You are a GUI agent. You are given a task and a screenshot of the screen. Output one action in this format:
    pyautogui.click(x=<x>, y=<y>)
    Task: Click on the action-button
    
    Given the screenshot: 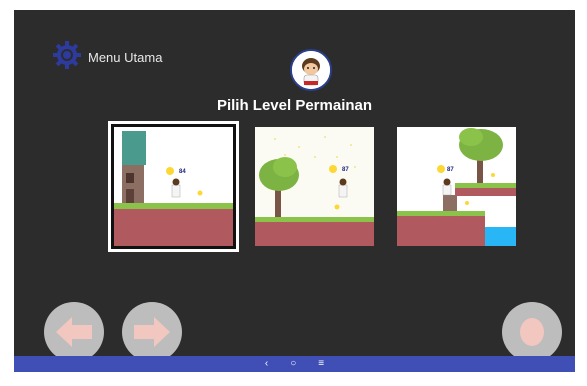 What is the action you would take?
    pyautogui.click(x=532, y=332)
    